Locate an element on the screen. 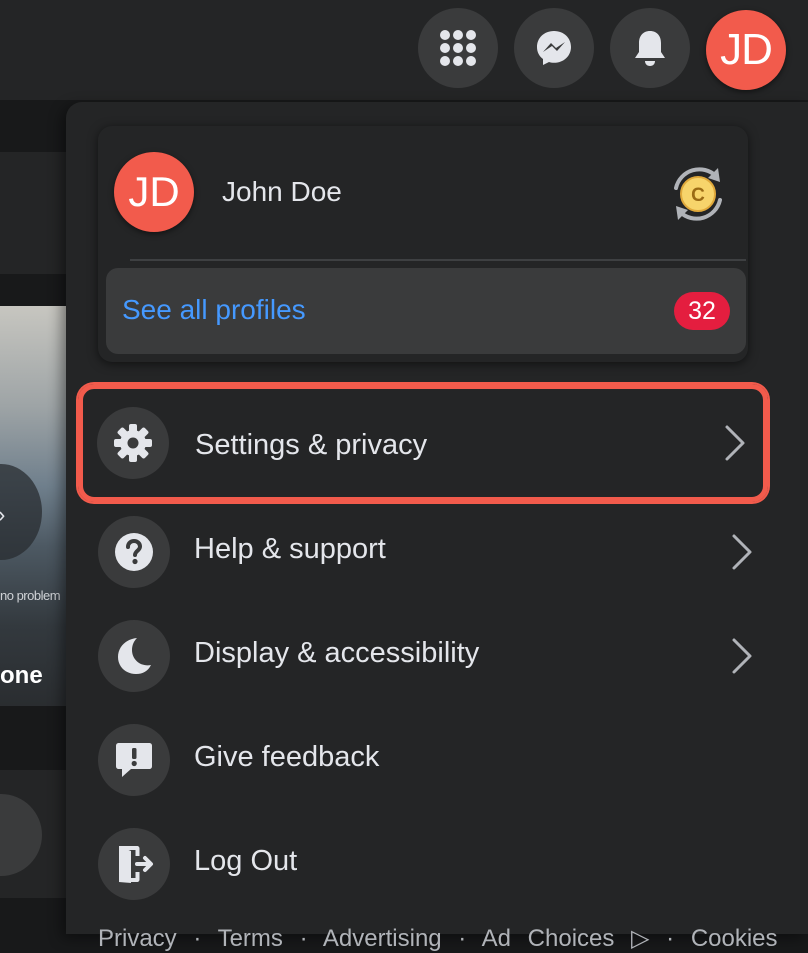 This screenshot has width=808, height=953. feedback-icon is located at coordinates (134, 760).